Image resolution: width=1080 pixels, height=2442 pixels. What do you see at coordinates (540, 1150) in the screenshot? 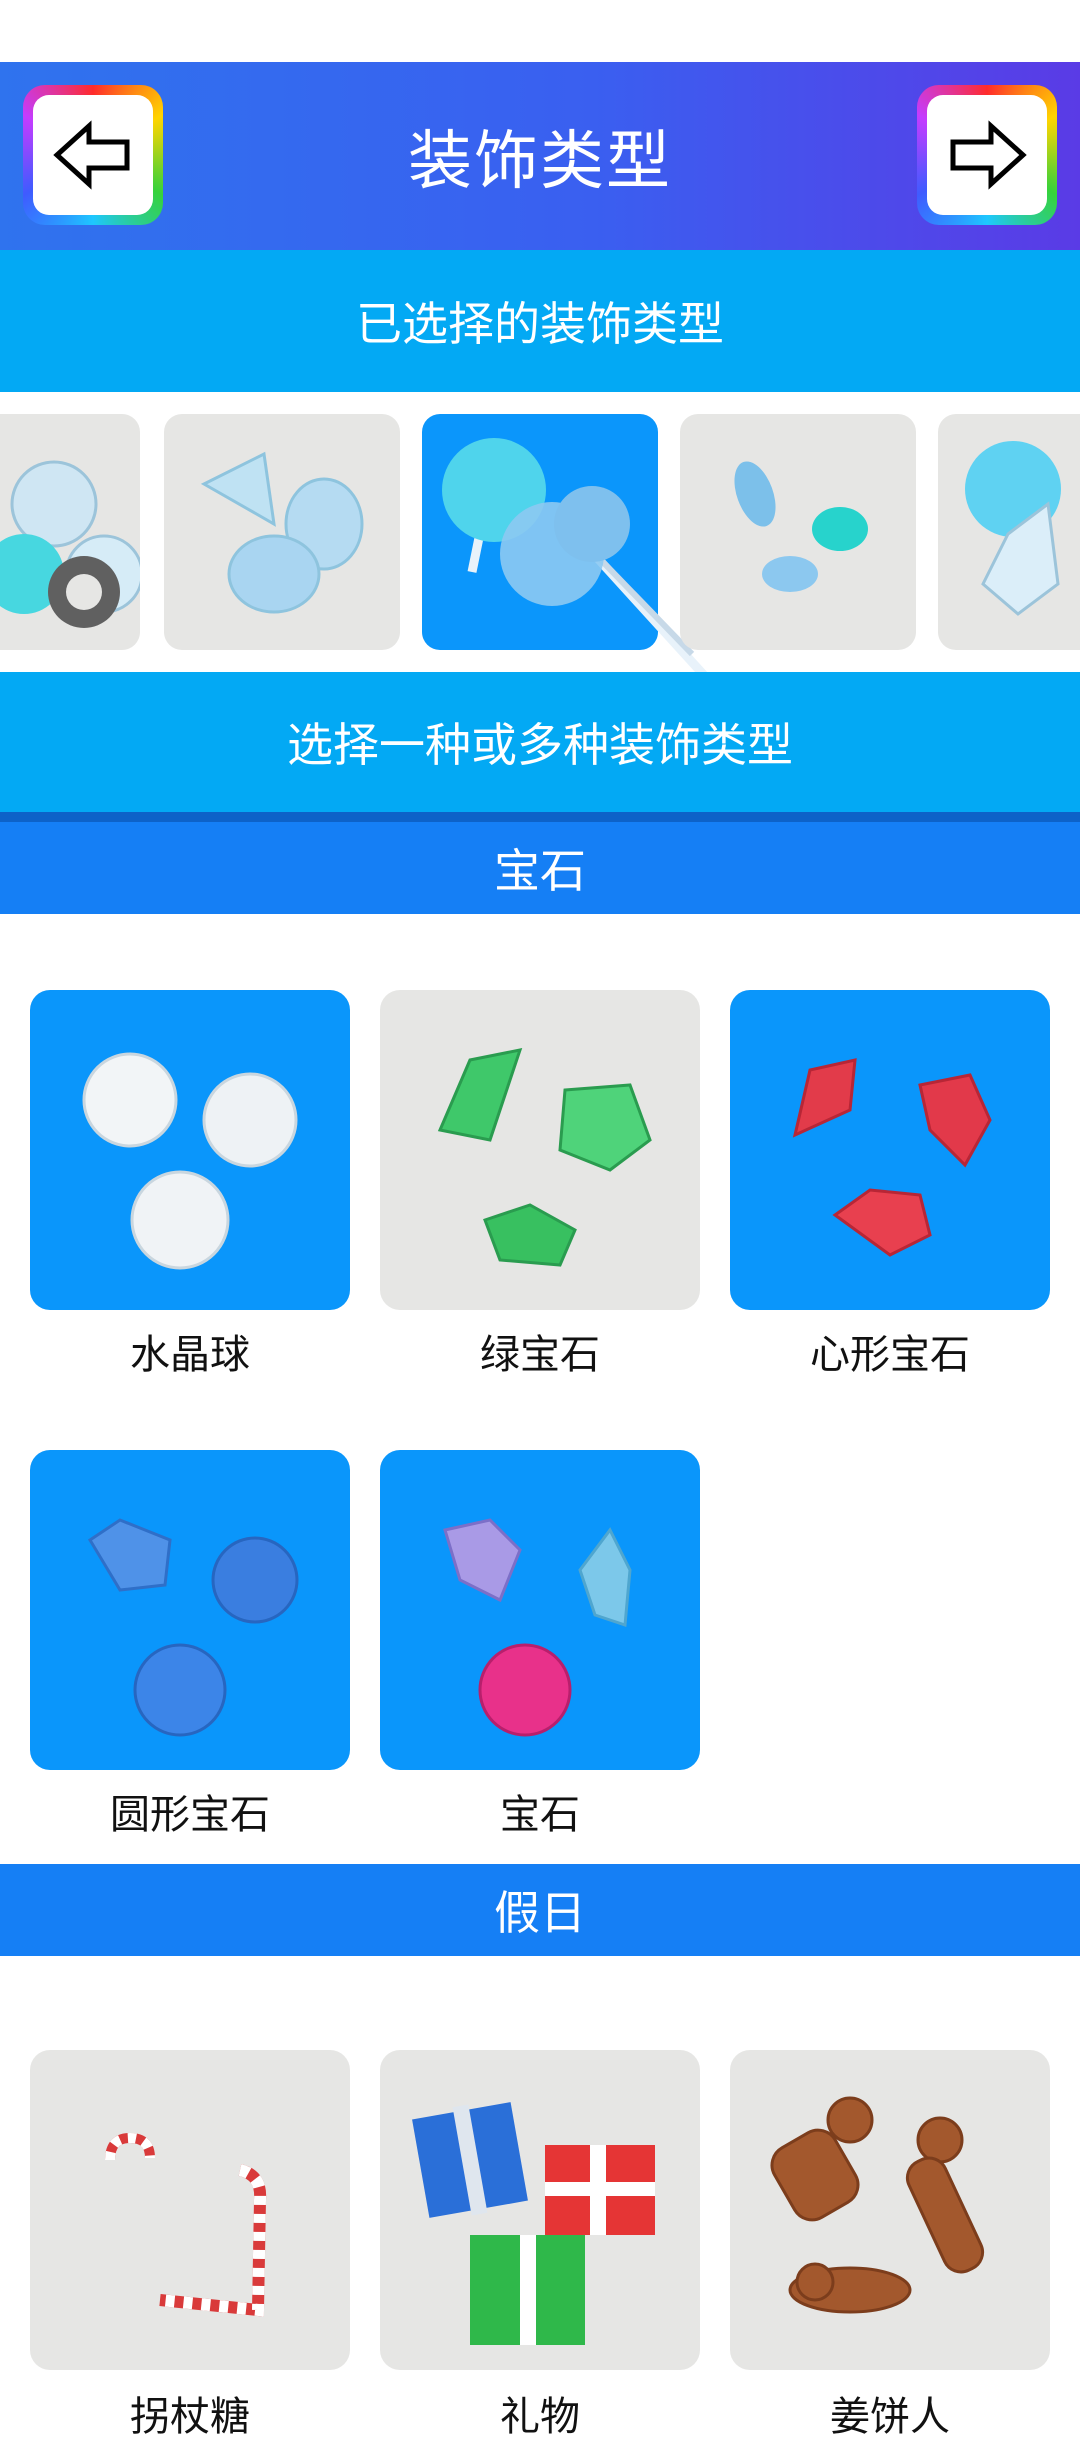
I see `gem-card-emerald` at bounding box center [540, 1150].